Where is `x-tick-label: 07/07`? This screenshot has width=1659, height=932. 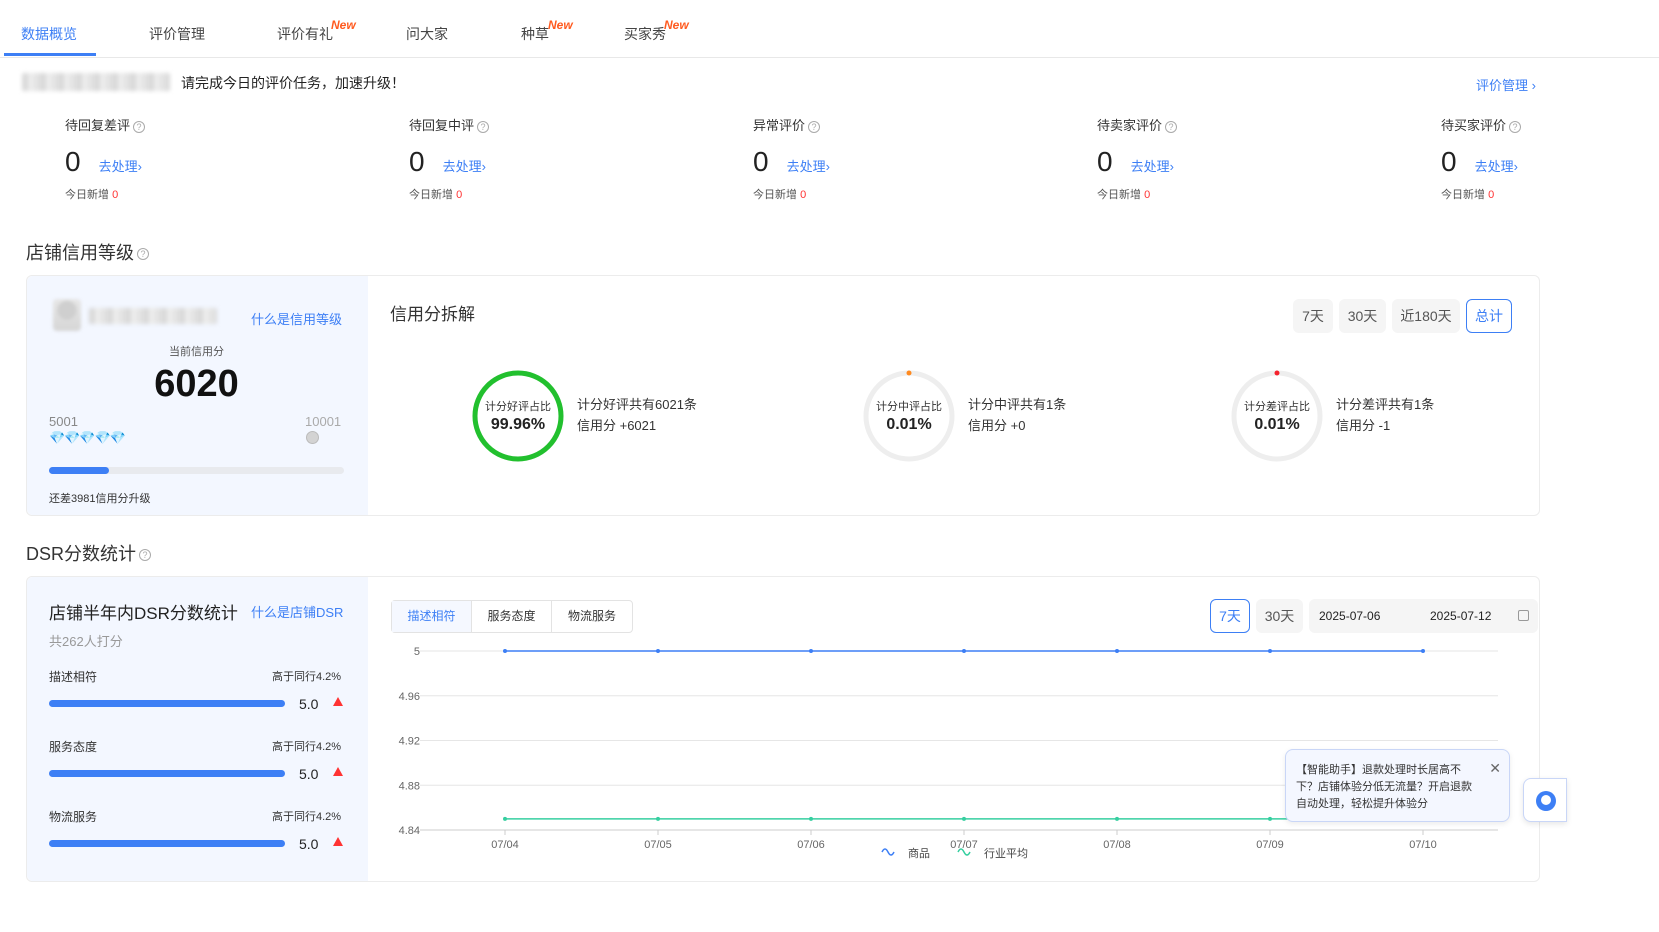
x-tick-label: 07/07 is located at coordinates (964, 845).